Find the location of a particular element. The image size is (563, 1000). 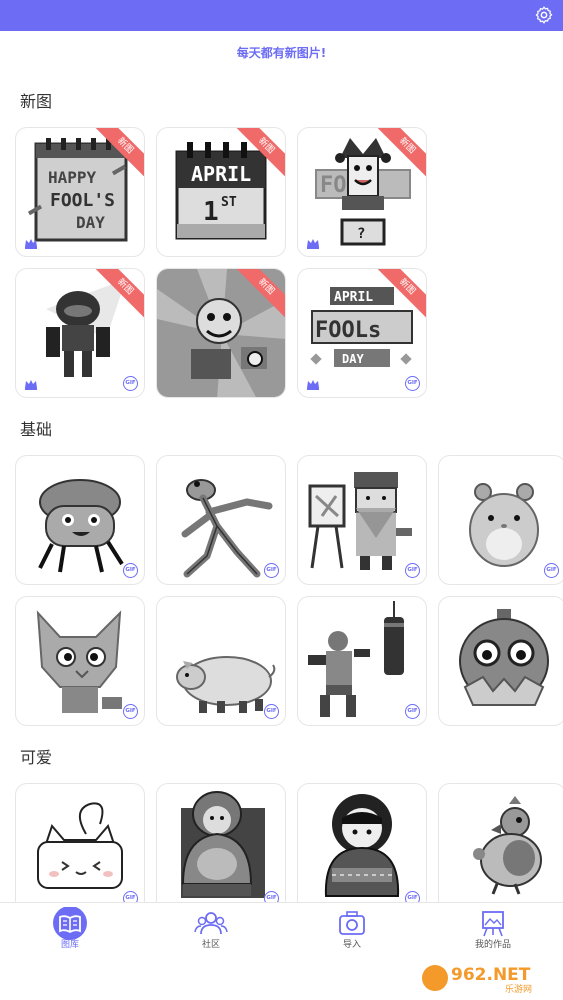

section-title-cute: 可爱 is located at coordinates (36, 757).